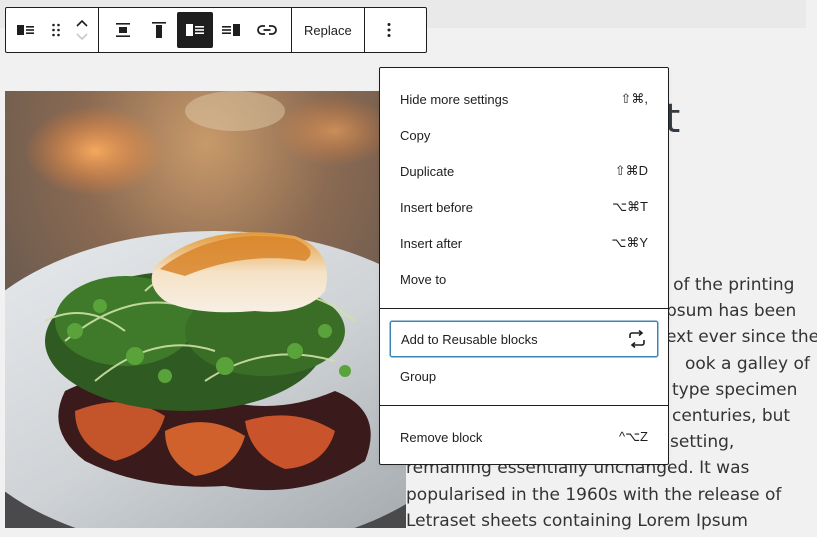 This screenshot has height=537, width=817. What do you see at coordinates (633, 436) in the screenshot?
I see `menu-item-shortcut: ^⌥Z` at bounding box center [633, 436].